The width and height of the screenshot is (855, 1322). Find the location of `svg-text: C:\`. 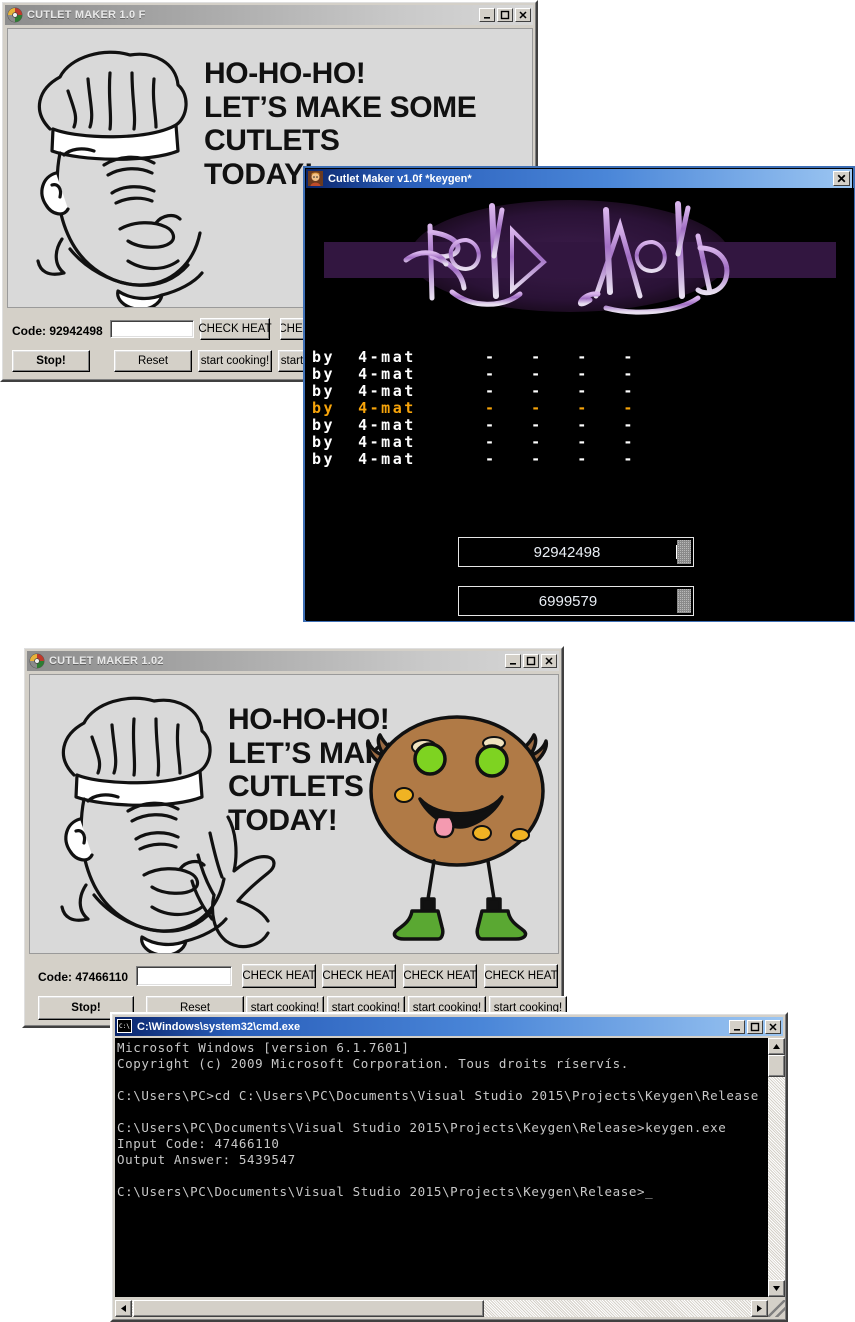

svg-text: C:\ is located at coordinates (124, 1026).